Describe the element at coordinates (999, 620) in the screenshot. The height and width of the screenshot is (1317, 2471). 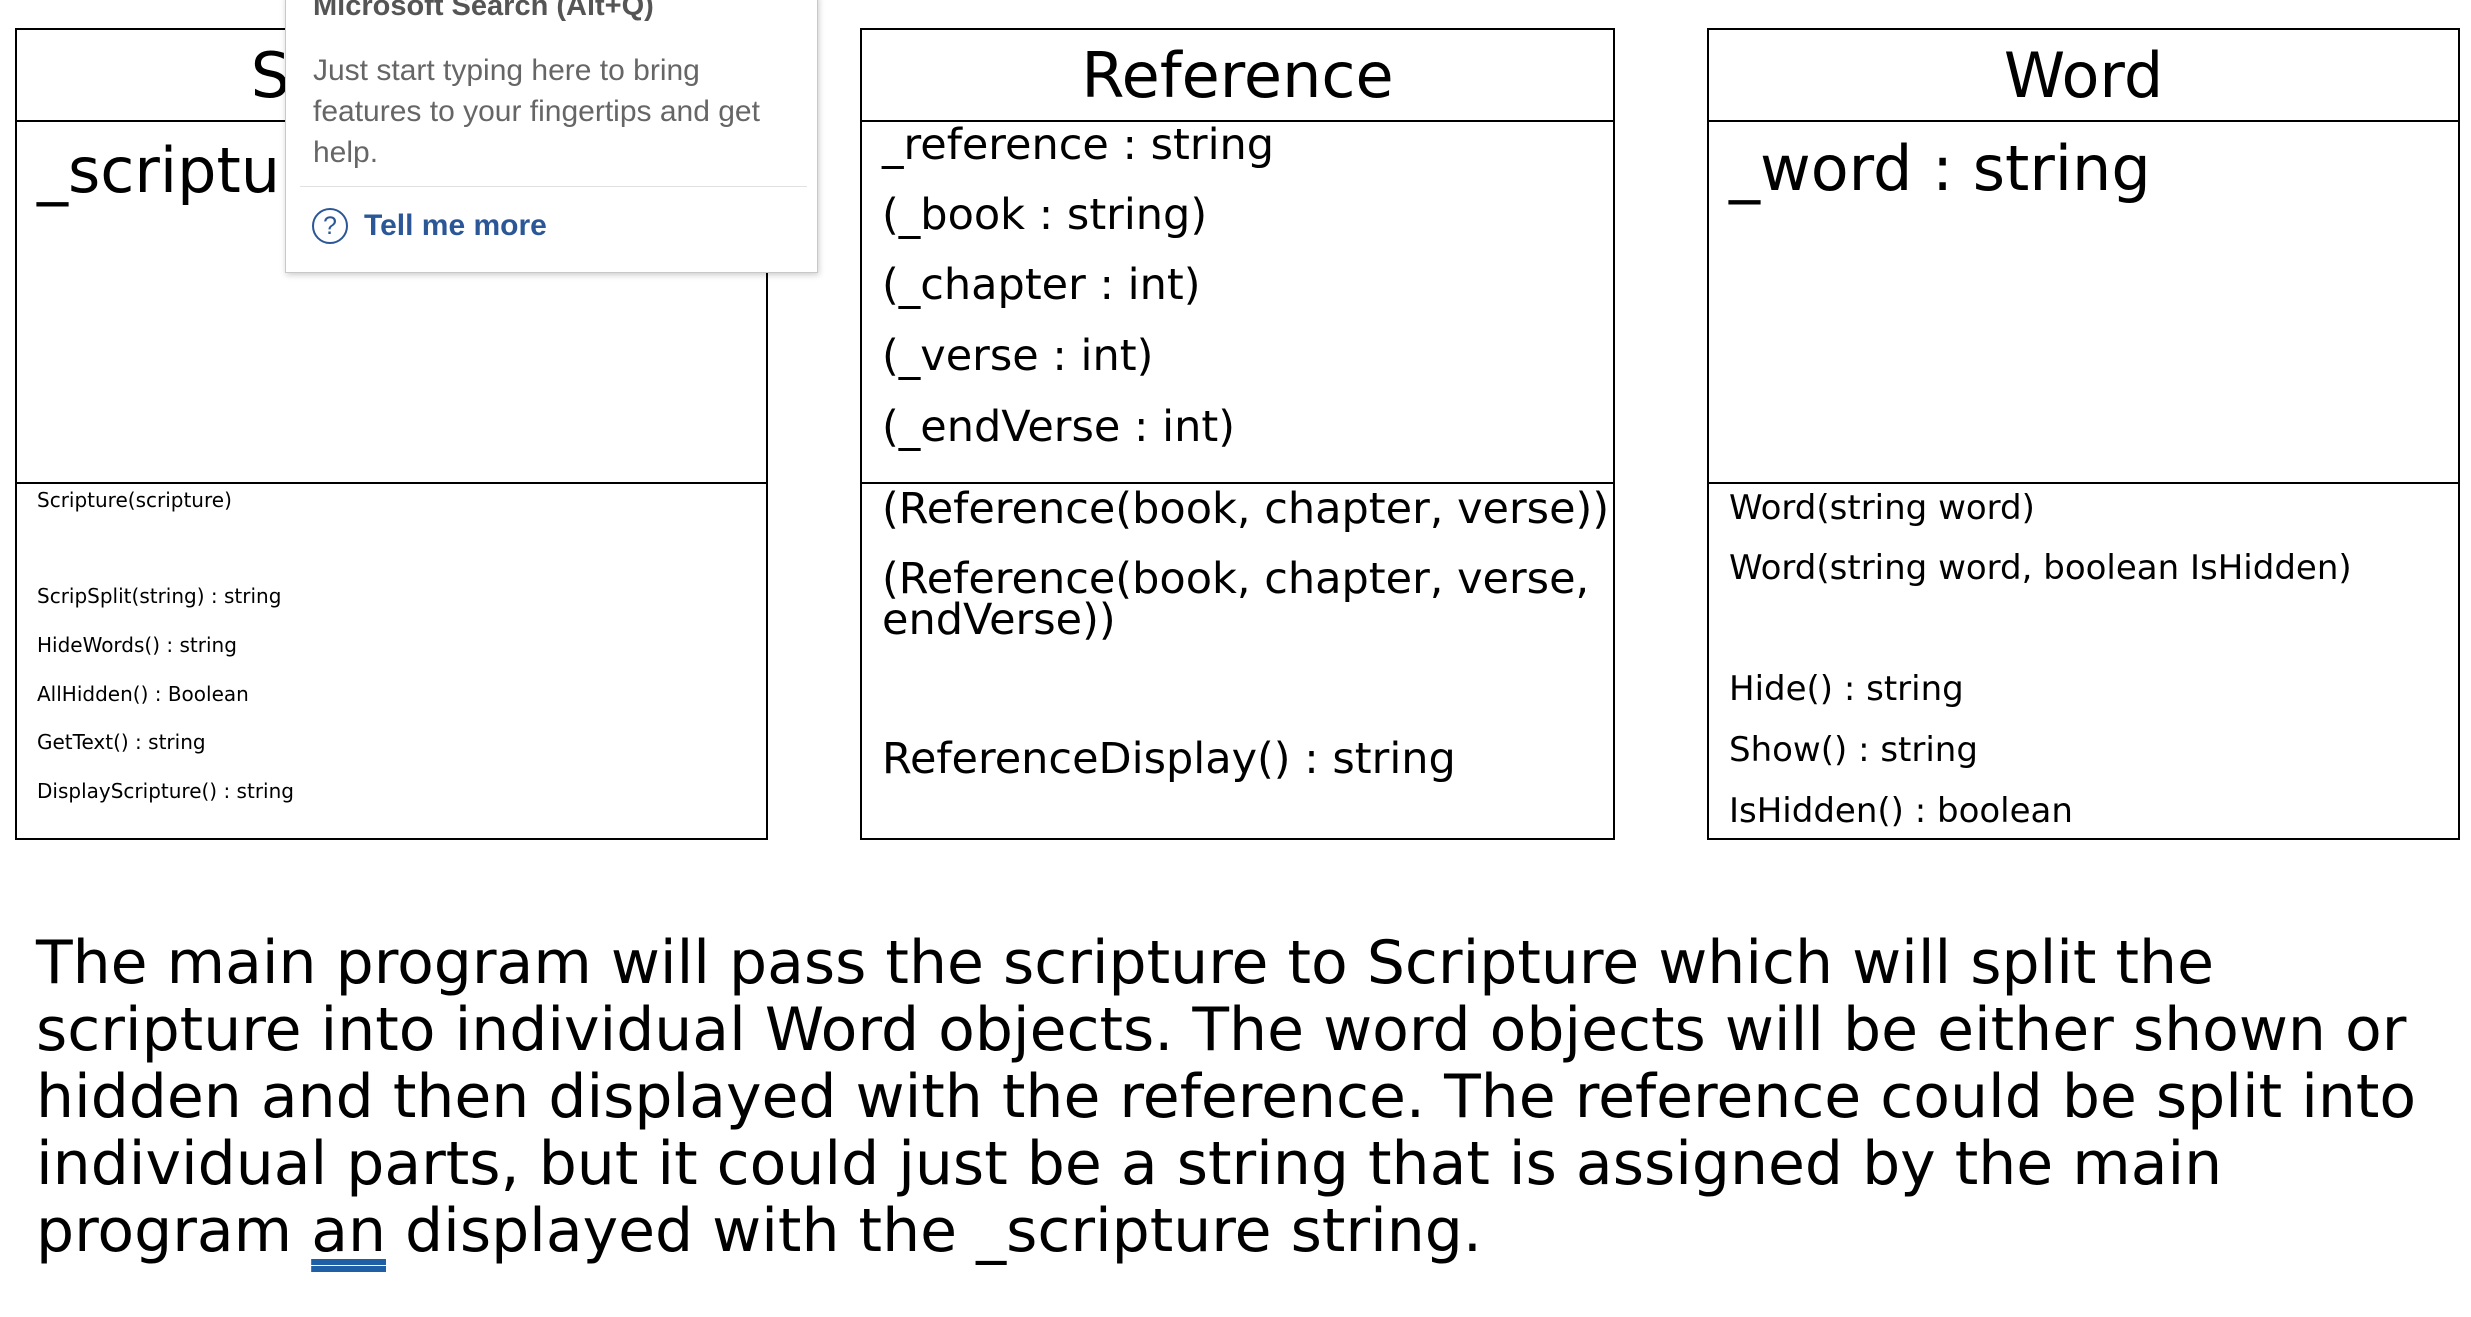
I see `reference-method-constructor-endverse-cont: endVerse))` at that location.